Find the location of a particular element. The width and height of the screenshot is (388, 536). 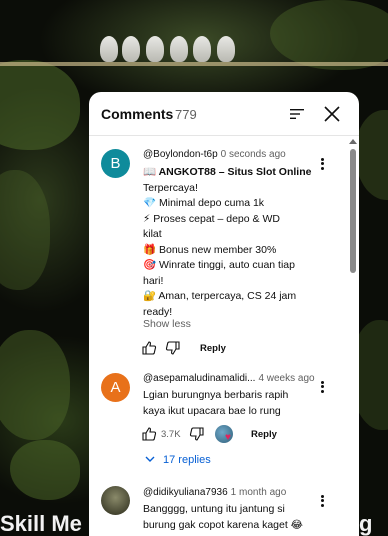

video-caption-left: Skill Me is located at coordinates (41, 524).